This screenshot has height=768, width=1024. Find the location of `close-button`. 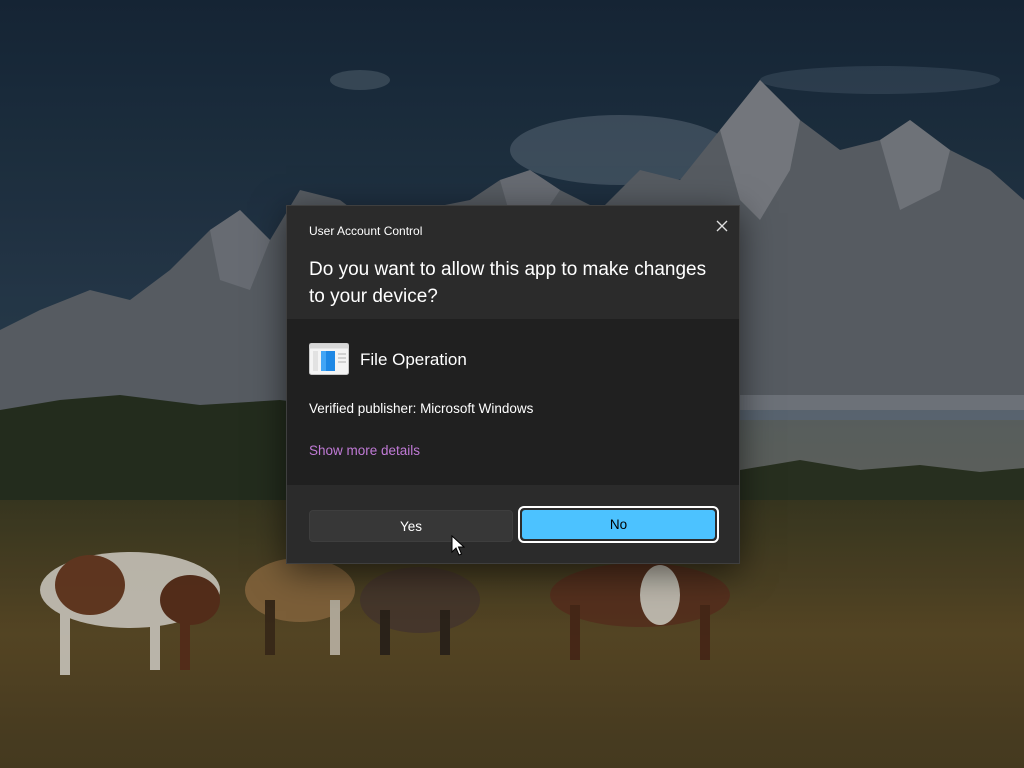

close-button is located at coordinates (722, 226).